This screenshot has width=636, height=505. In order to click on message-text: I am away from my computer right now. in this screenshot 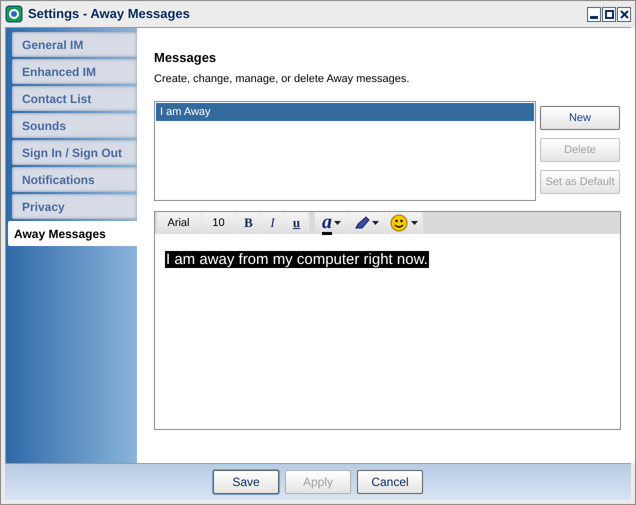, I will do `click(297, 259)`.